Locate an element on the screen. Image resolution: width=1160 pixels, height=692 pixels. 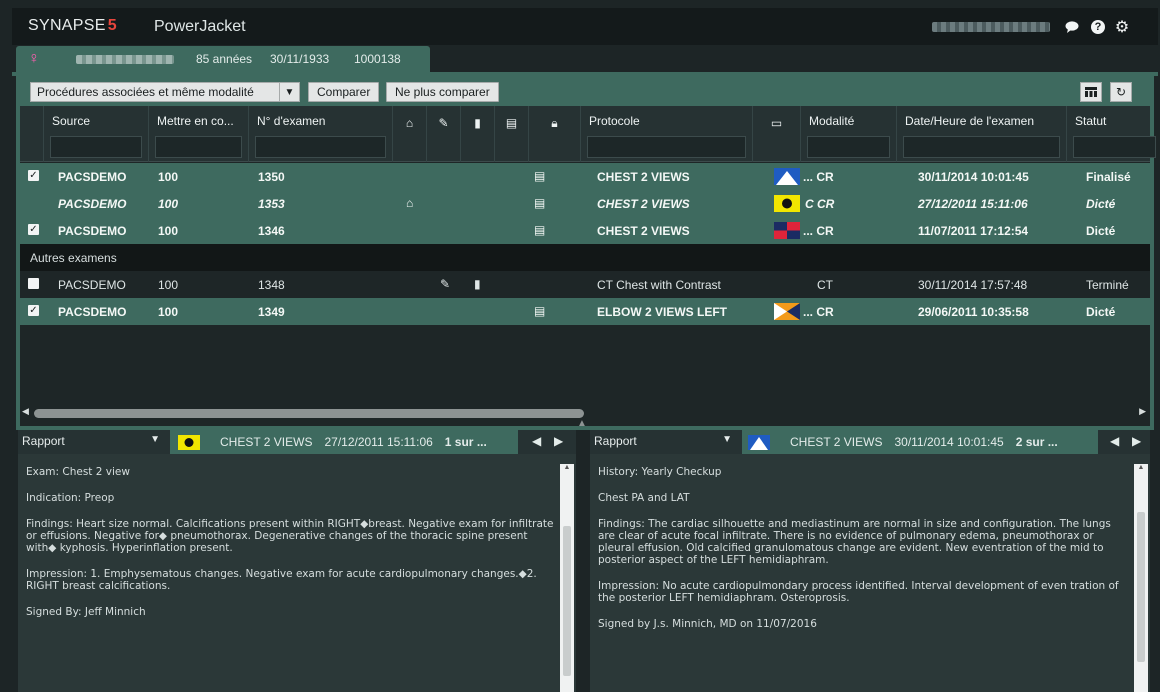
col-datetime: Date/Heure de l'examen is located at coordinates (982, 134).